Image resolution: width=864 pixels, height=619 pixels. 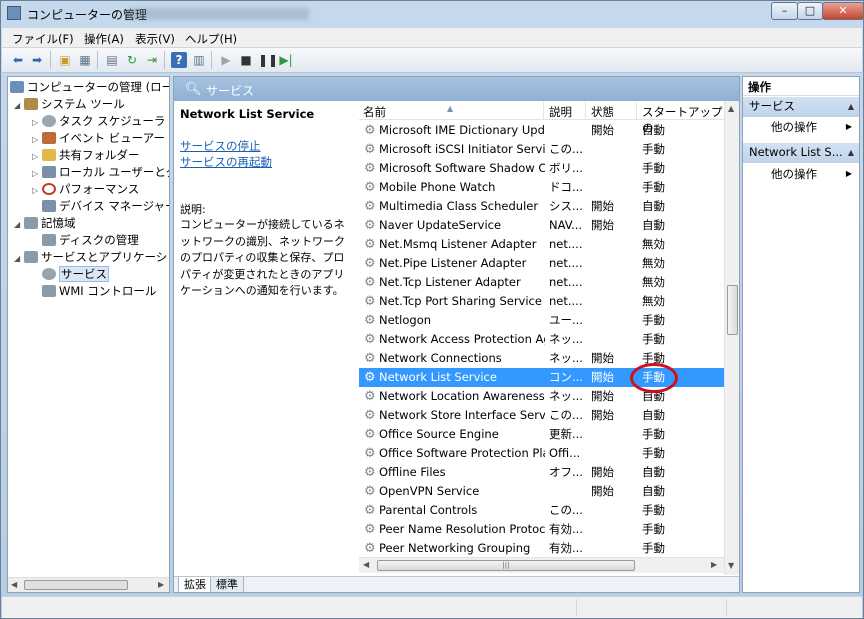 What do you see at coordinates (541, 168) in the screenshot?
I see `table-row: ⚙ Microsoft Software Shadow C... ボリ... 手動` at bounding box center [541, 168].